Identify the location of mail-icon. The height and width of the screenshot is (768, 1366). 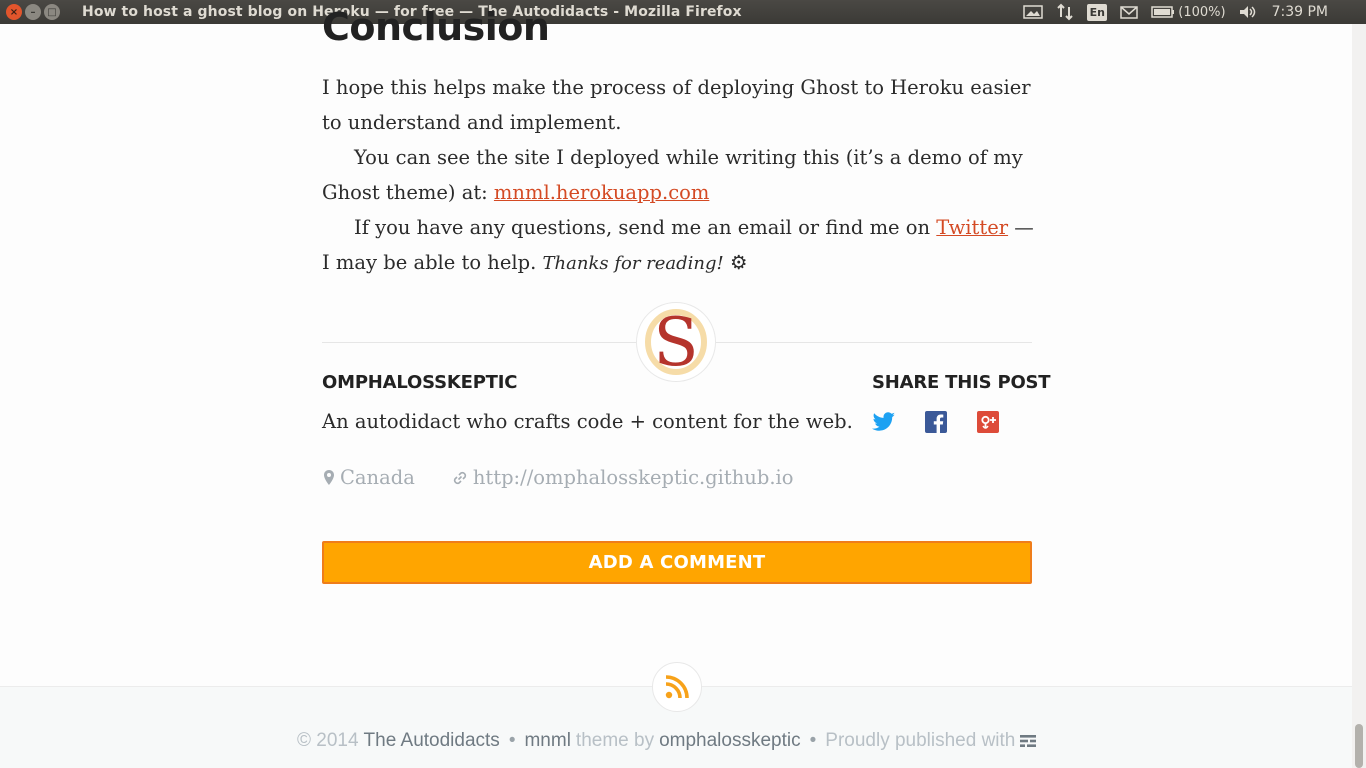
(1129, 12).